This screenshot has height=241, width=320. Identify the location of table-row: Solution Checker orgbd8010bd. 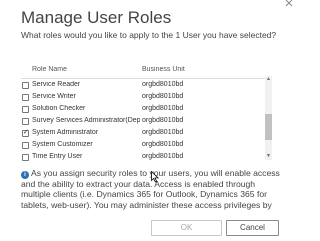
(143, 110).